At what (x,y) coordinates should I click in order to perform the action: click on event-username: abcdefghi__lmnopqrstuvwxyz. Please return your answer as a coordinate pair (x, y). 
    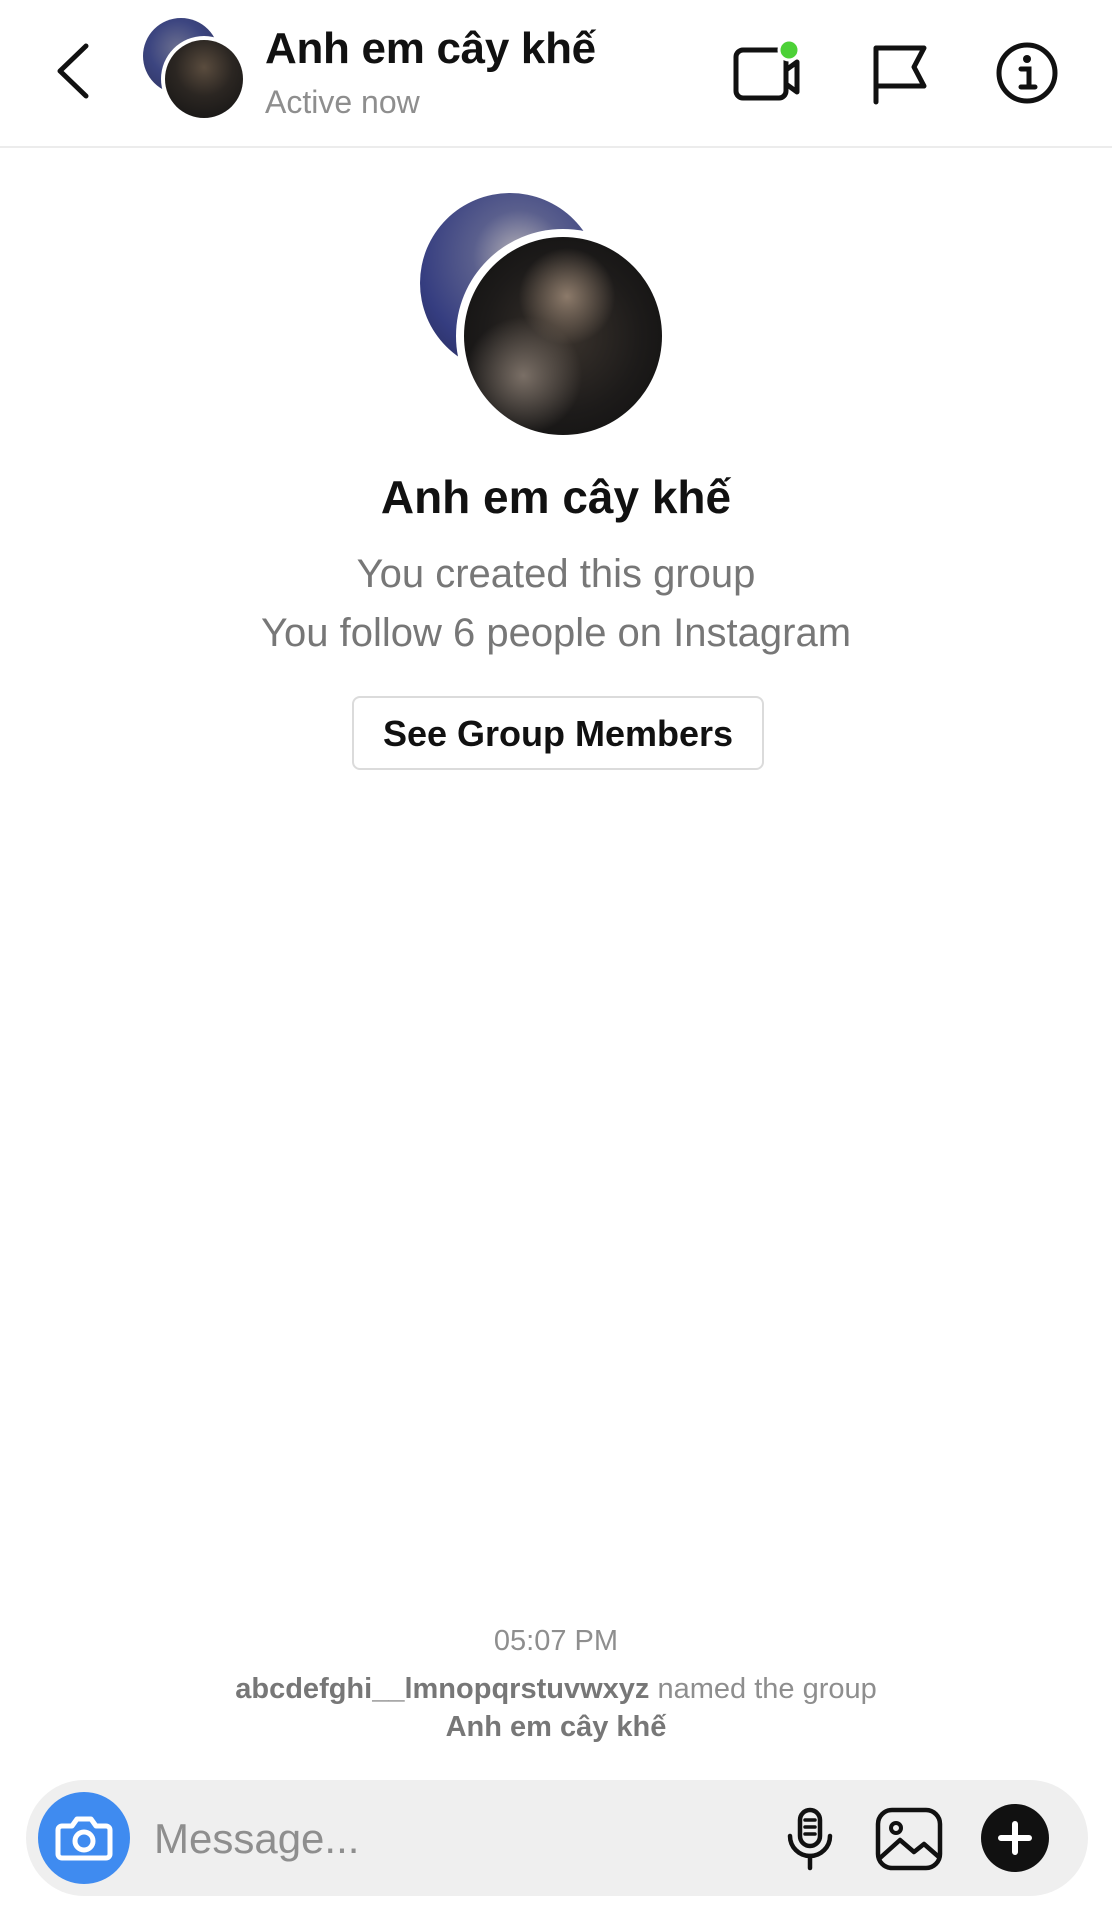
    Looking at the image, I should click on (442, 1689).